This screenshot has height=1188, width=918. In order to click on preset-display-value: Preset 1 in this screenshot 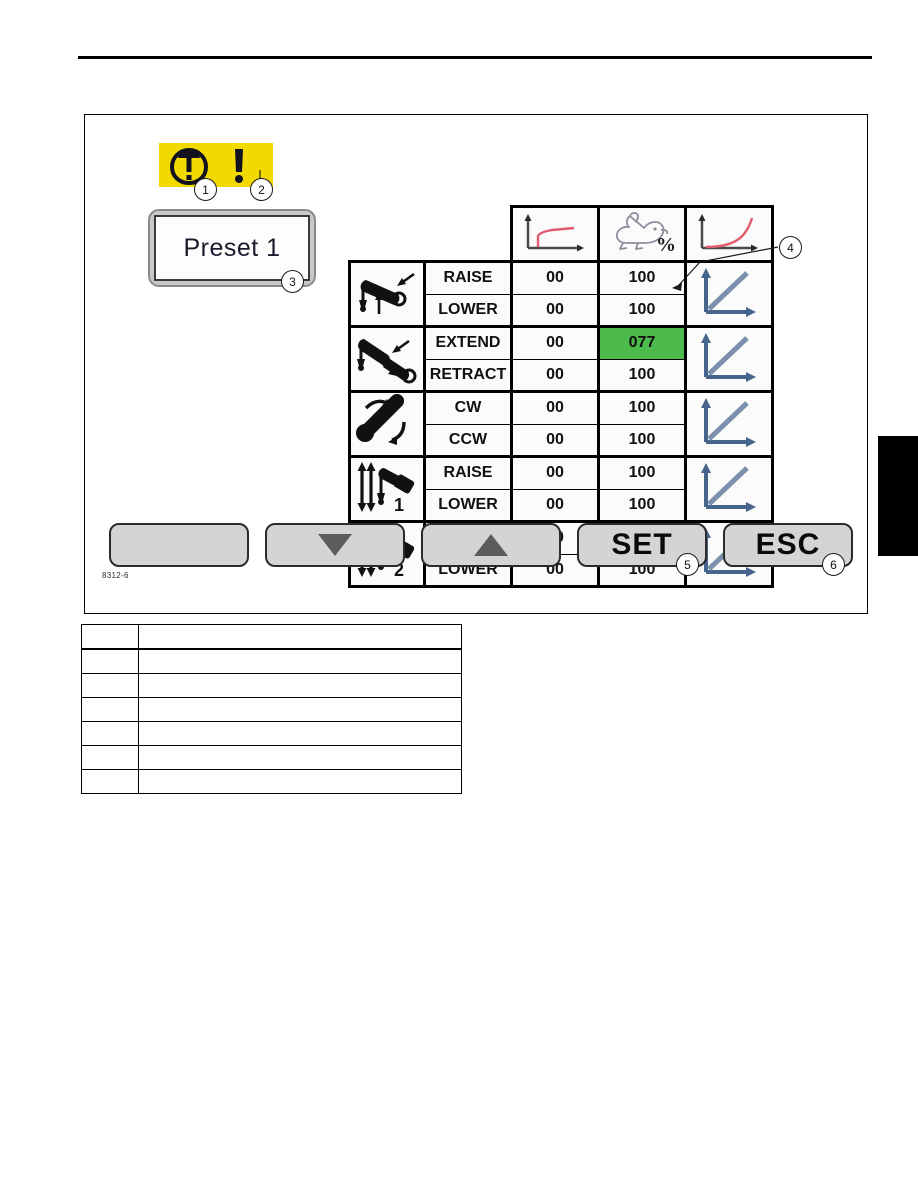, I will do `click(232, 247)`.